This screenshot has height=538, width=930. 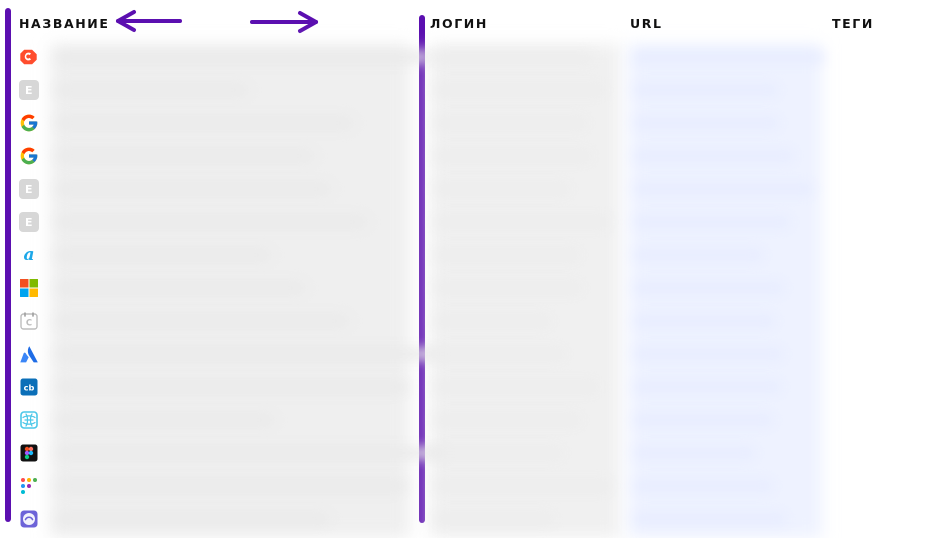 I want to click on column-header-url: URL, so click(x=646, y=24).